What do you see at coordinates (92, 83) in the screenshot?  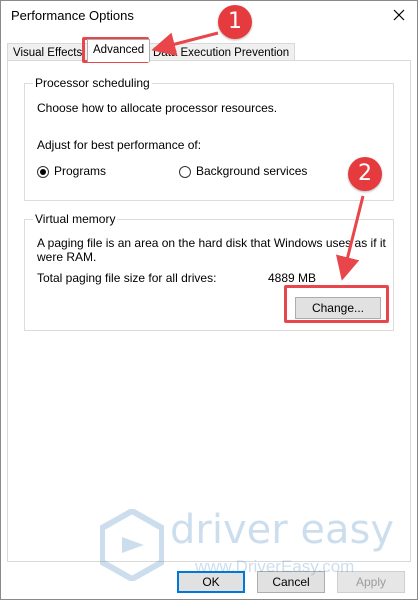 I see `processor-scheduling-label: Processor scheduling` at bounding box center [92, 83].